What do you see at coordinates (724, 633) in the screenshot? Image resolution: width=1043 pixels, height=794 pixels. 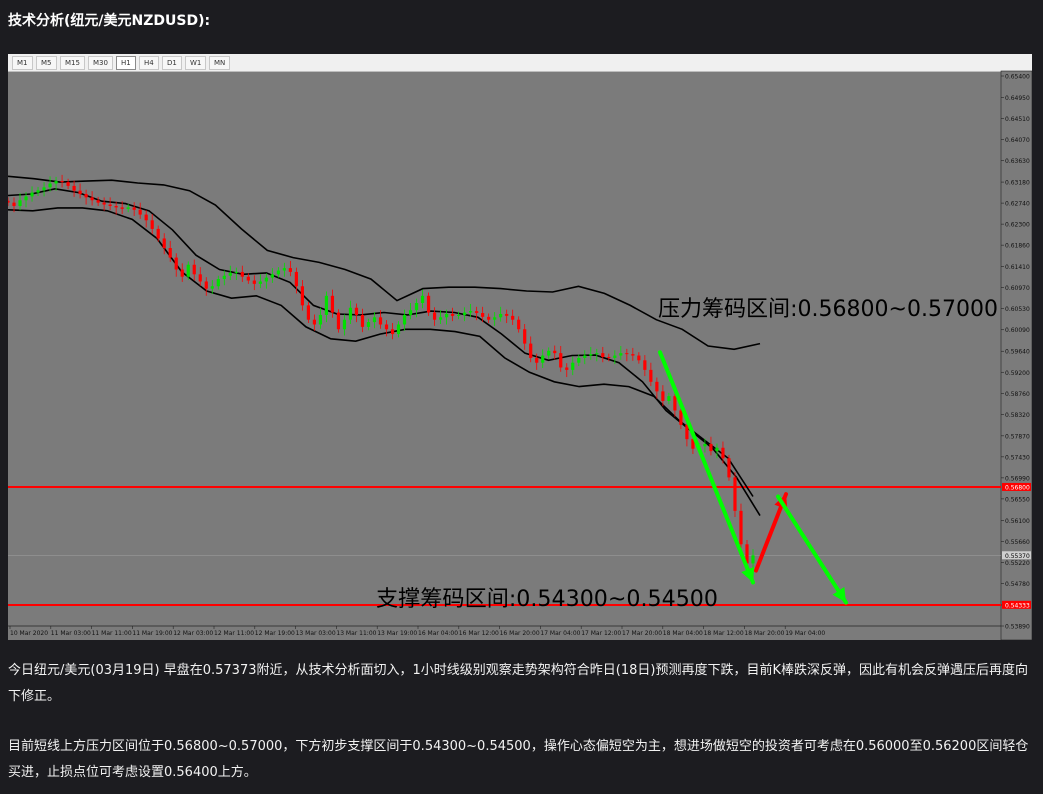 I see `x-tick-label: 18 Mar 12:00` at bounding box center [724, 633].